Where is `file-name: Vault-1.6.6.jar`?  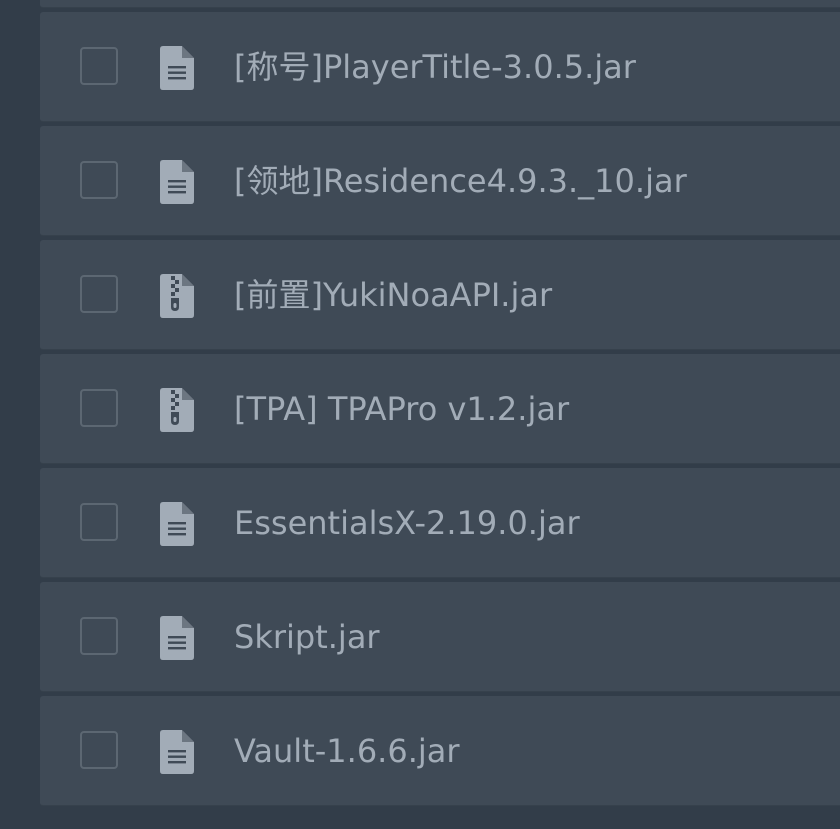 file-name: Vault-1.6.6.jar is located at coordinates (347, 751).